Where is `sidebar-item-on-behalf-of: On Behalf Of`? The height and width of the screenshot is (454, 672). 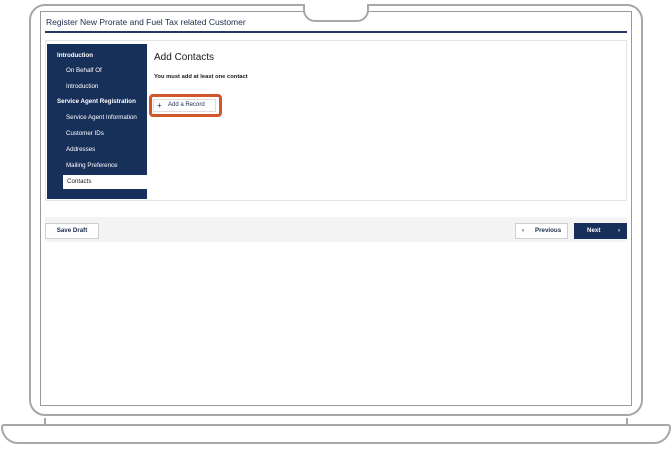
sidebar-item-on-behalf-of: On Behalf Of is located at coordinates (97, 71).